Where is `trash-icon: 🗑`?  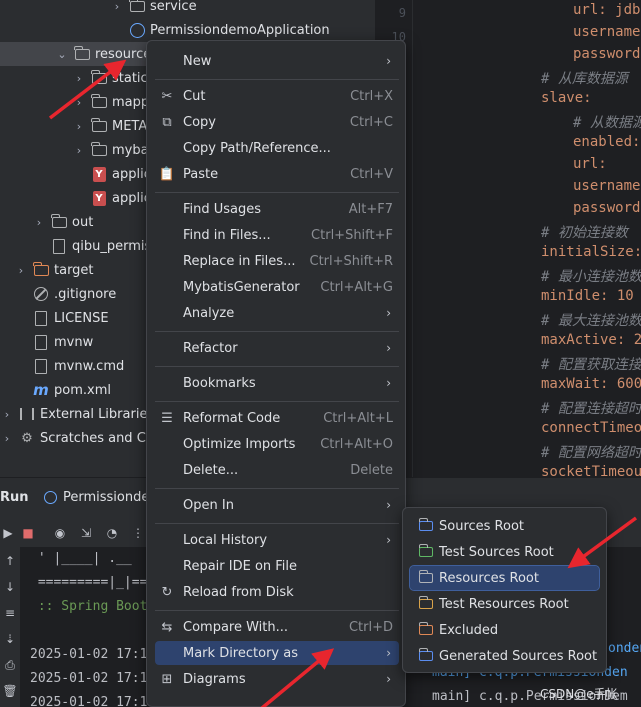 trash-icon: 🗑 is located at coordinates (10, 691).